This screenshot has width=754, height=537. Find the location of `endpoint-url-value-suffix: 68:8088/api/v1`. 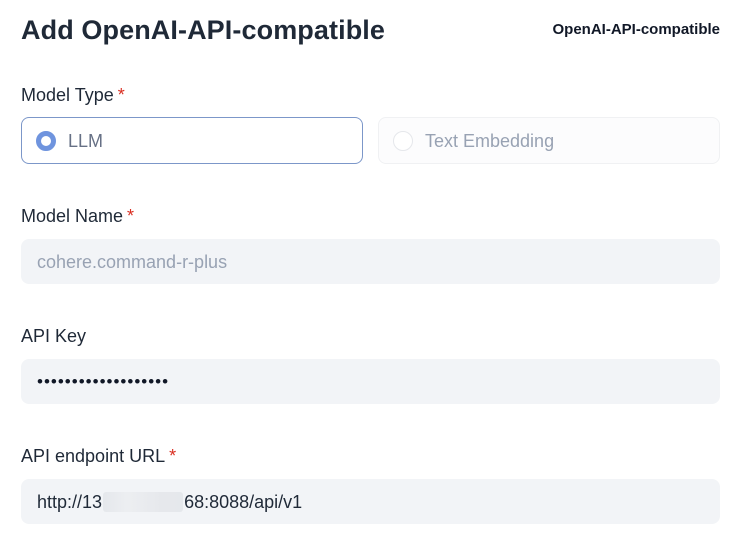

endpoint-url-value-suffix: 68:8088/api/v1 is located at coordinates (243, 501).